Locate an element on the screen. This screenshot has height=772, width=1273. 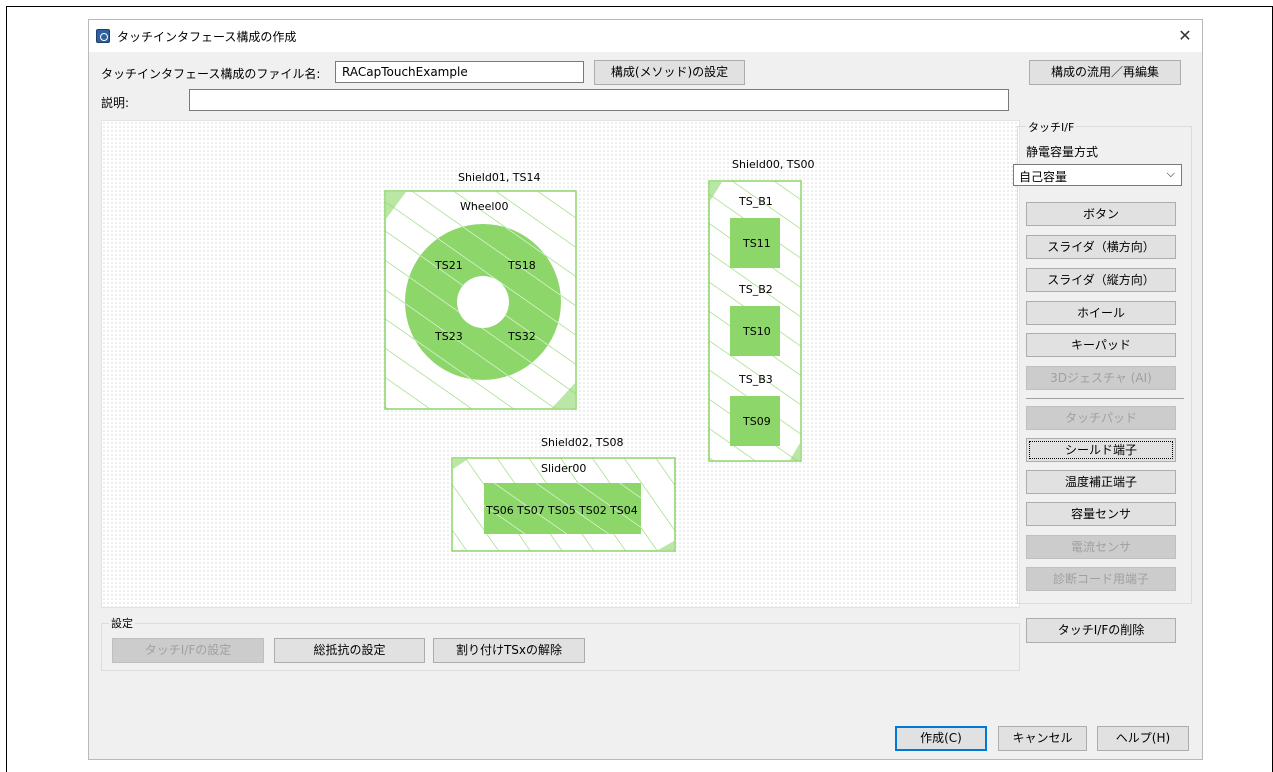
add-capacitance-sensor-button: 容量センサ is located at coordinates (1101, 514).